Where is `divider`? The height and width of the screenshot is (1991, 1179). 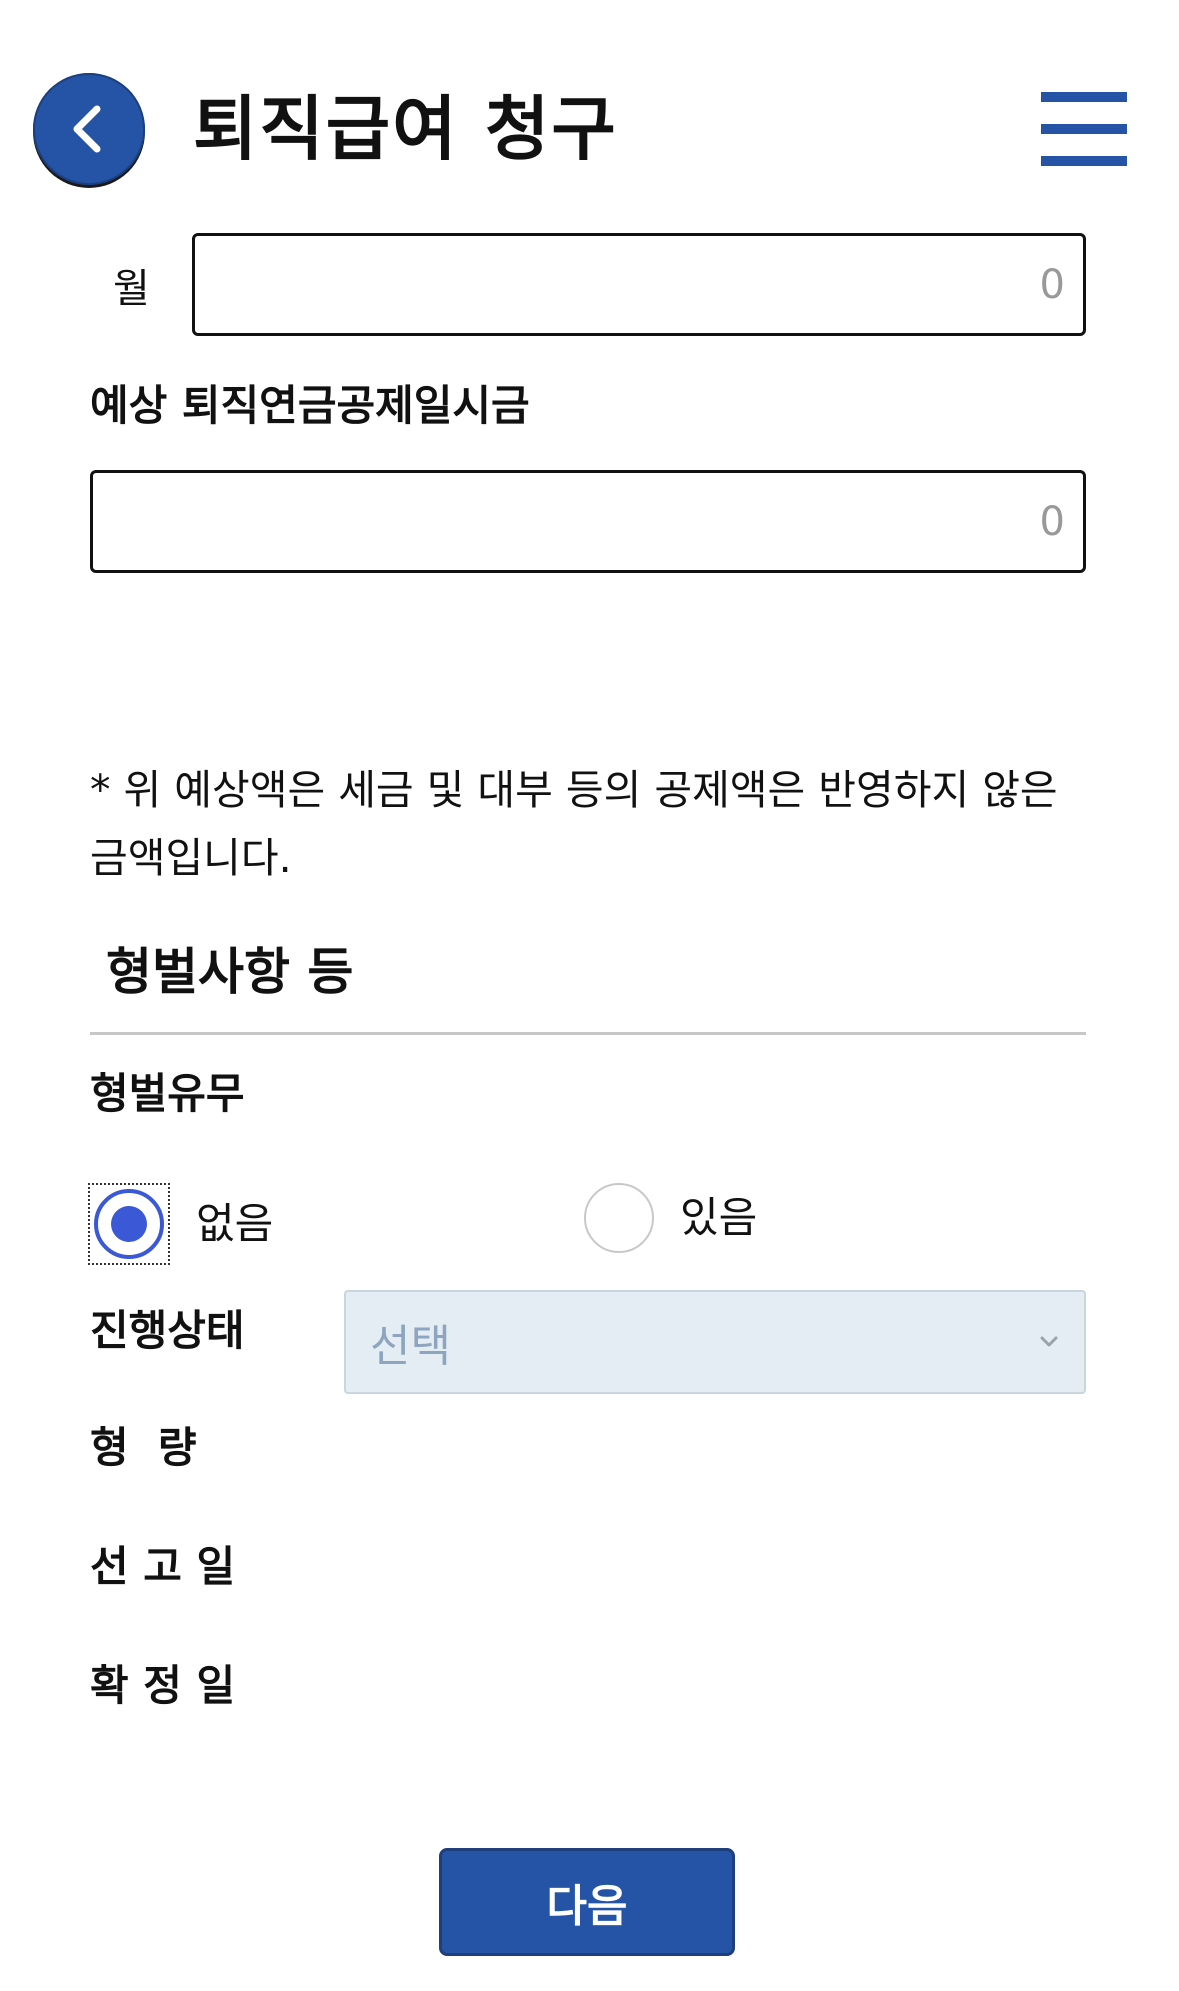 divider is located at coordinates (588, 1033).